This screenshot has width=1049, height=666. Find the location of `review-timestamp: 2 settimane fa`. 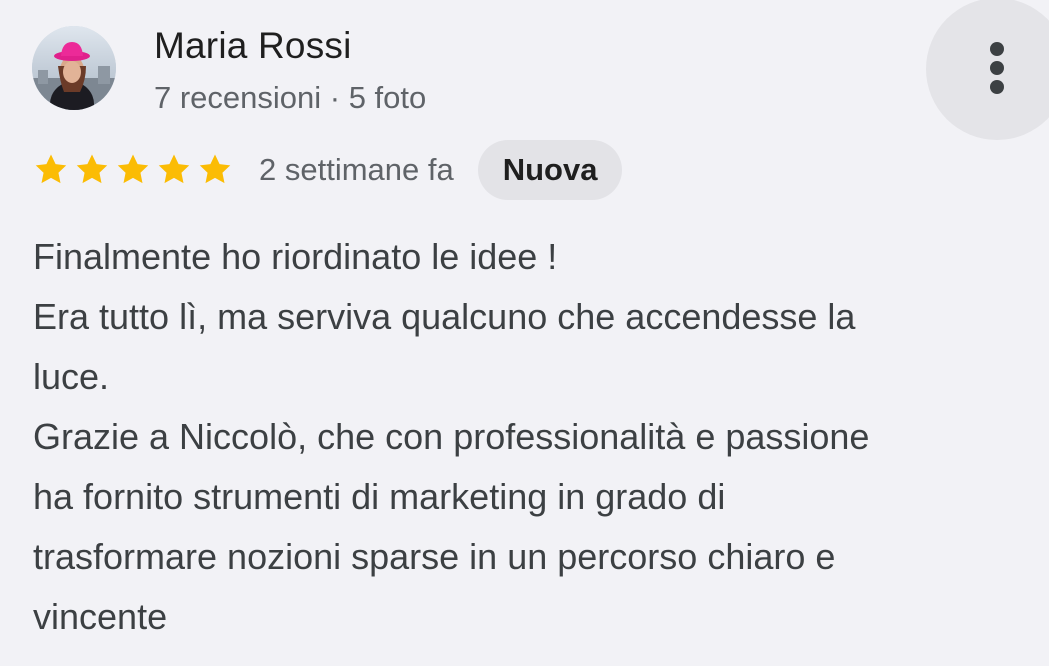

review-timestamp: 2 settimane fa is located at coordinates (356, 169).